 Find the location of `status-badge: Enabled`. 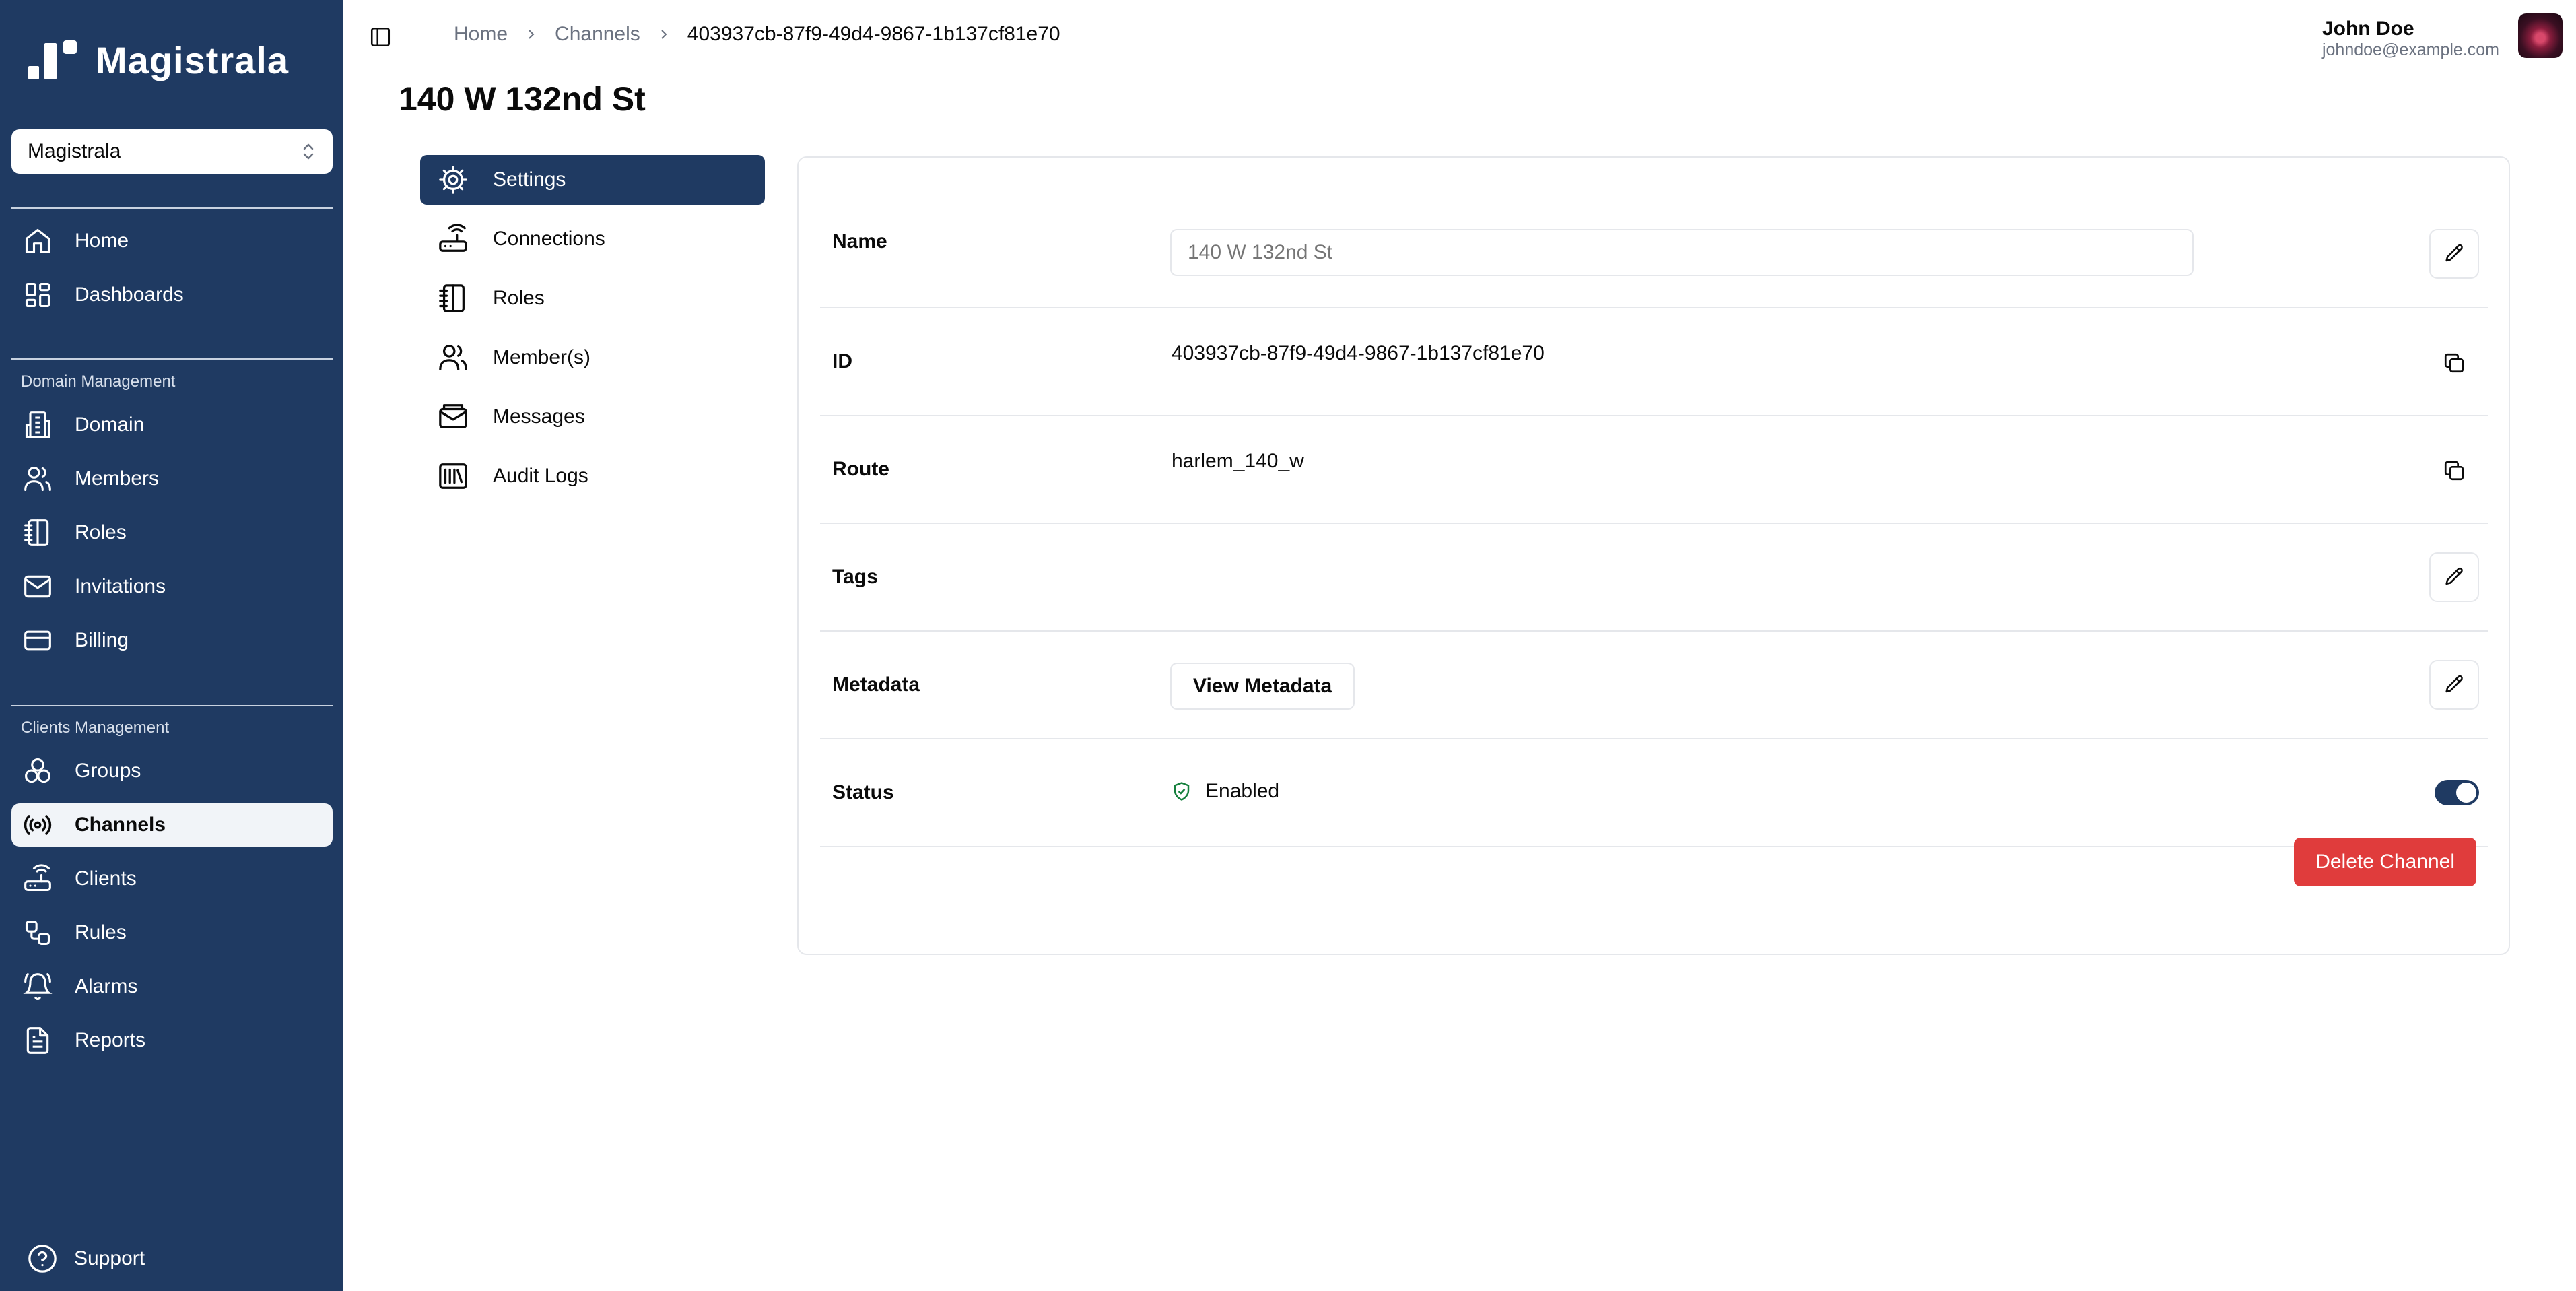

status-badge: Enabled is located at coordinates (1225, 791).